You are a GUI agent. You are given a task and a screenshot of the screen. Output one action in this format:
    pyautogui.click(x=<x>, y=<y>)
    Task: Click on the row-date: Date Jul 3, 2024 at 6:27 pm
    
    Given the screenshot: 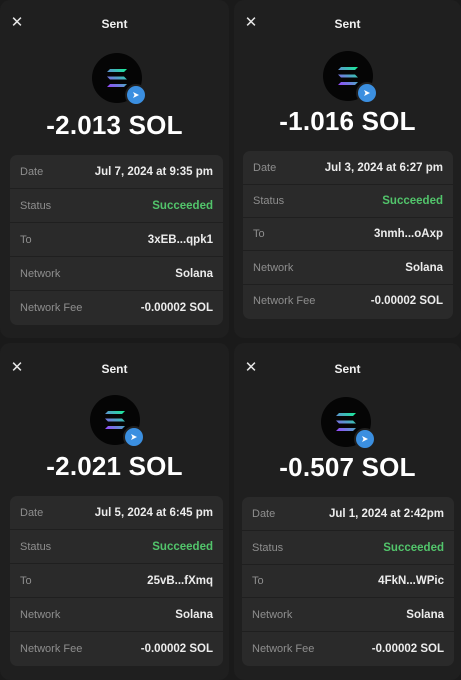 What is the action you would take?
    pyautogui.click(x=348, y=168)
    